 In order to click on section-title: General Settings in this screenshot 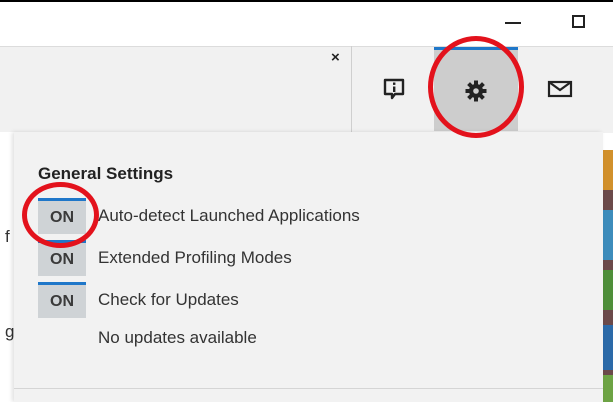, I will do `click(106, 173)`.